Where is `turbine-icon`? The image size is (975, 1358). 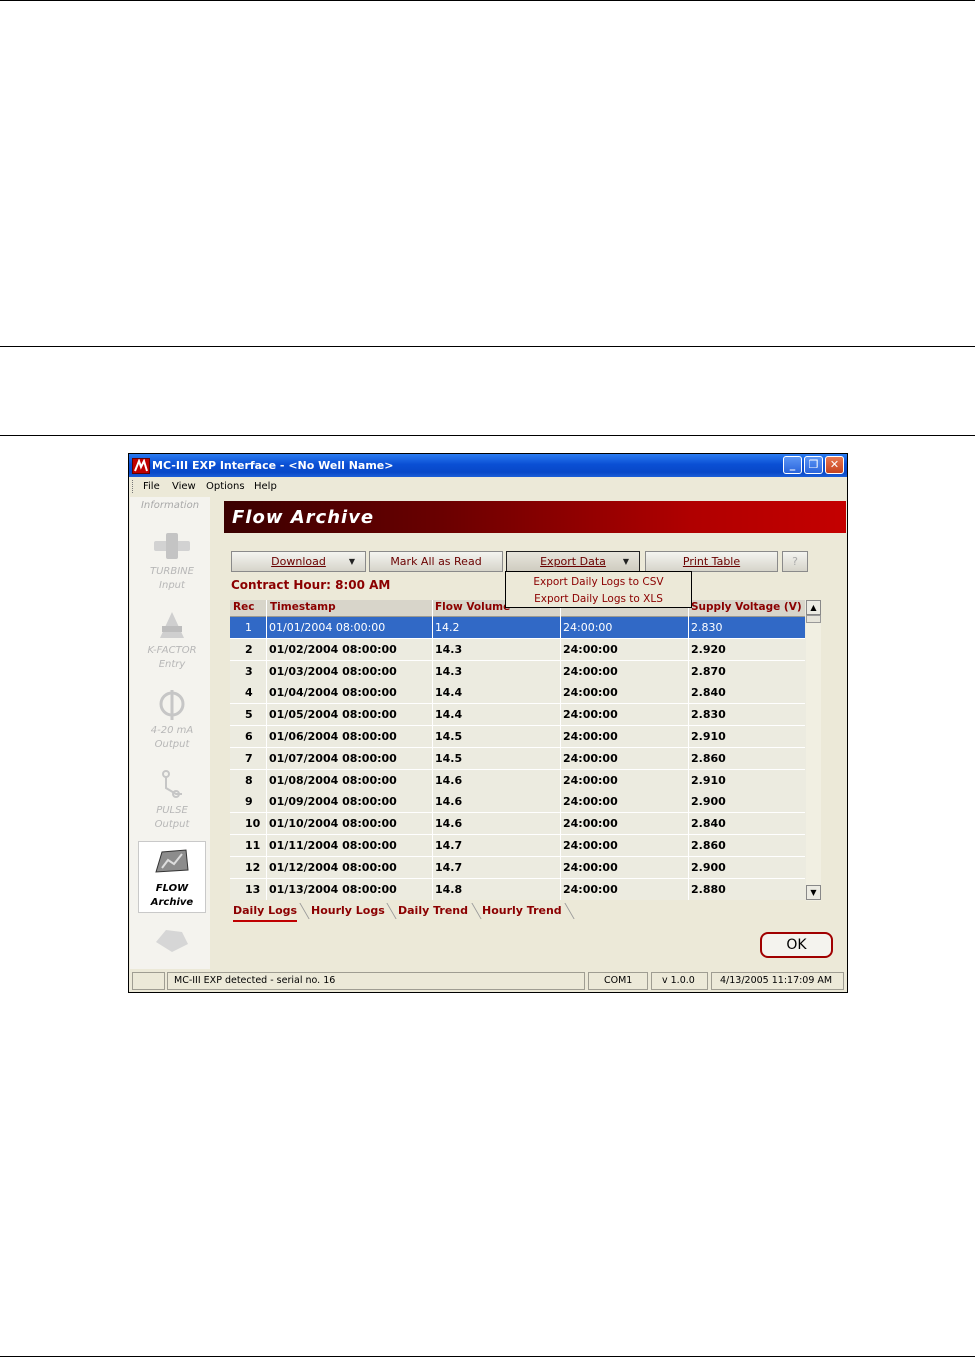
turbine-icon is located at coordinates (172, 546).